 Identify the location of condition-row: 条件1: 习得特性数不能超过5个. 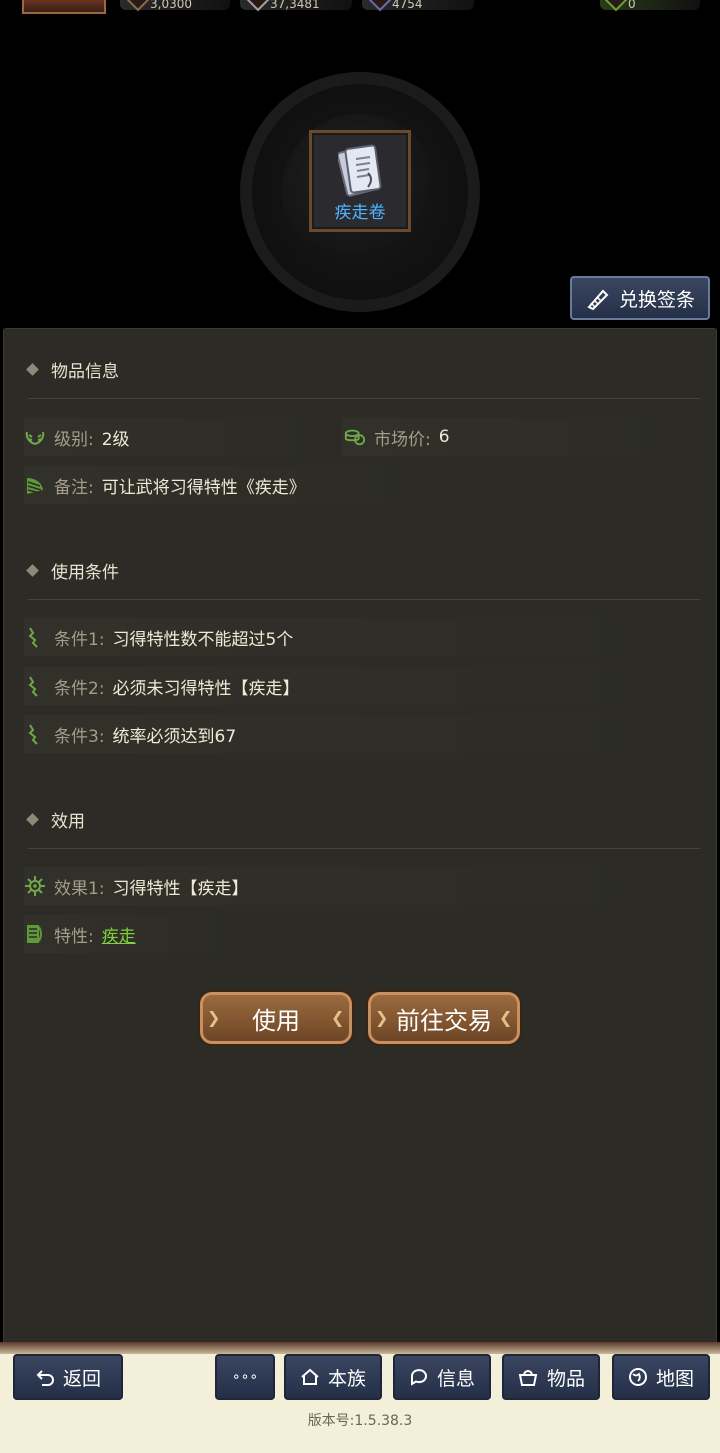
(158, 637).